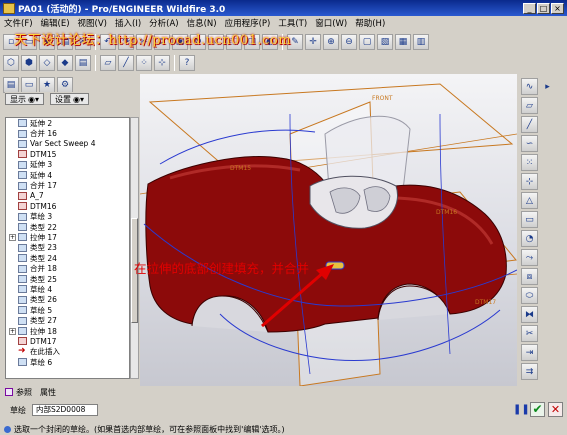 The width and height of the screenshot is (567, 435). Describe the element at coordinates (67, 351) in the screenshot. I see `tree-item: ➜ 在此插入` at that location.